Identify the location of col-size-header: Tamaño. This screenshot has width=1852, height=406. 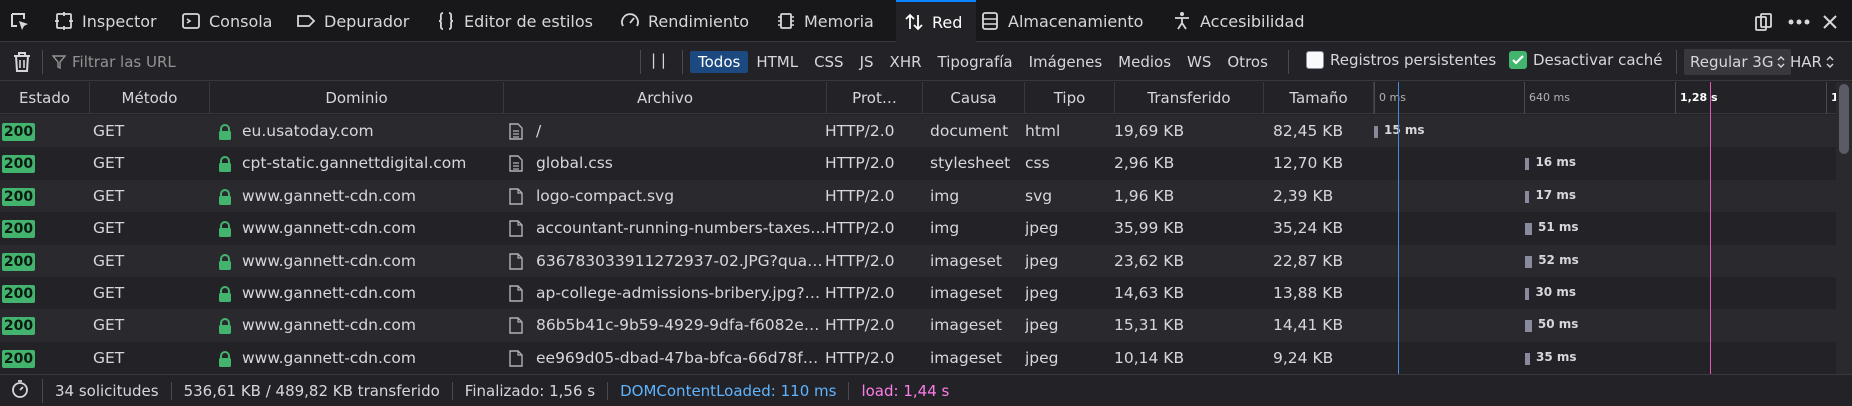
(1319, 98).